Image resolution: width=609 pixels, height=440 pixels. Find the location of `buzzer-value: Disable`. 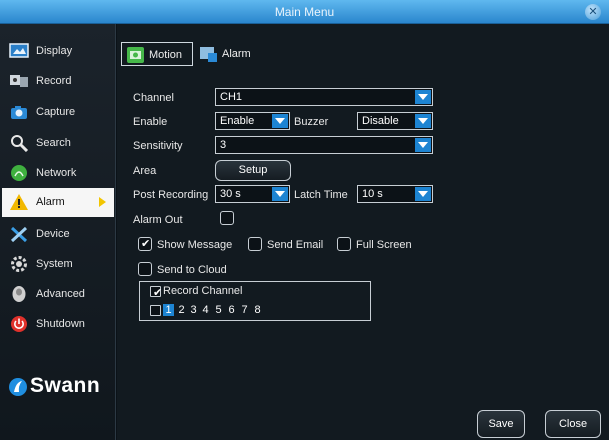

buzzer-value: Disable is located at coordinates (380, 121).